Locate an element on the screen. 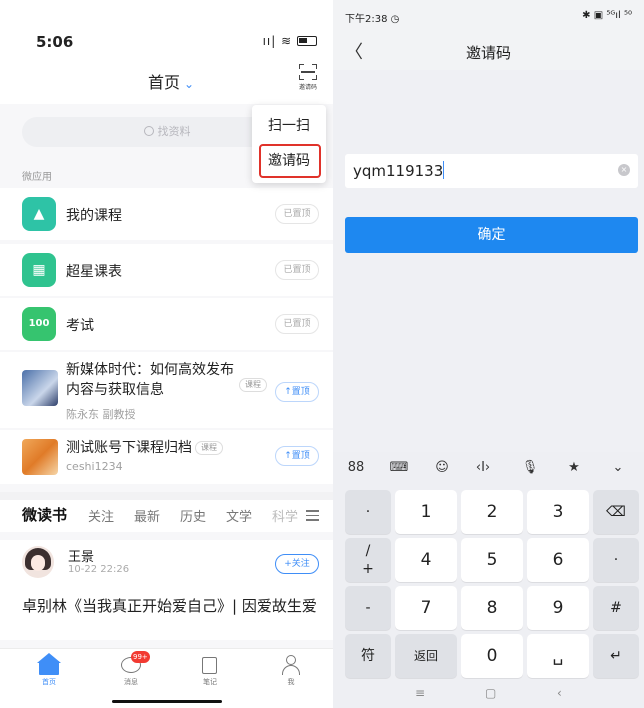 The width and height of the screenshot is (644, 708). search-icon is located at coordinates (148, 131).